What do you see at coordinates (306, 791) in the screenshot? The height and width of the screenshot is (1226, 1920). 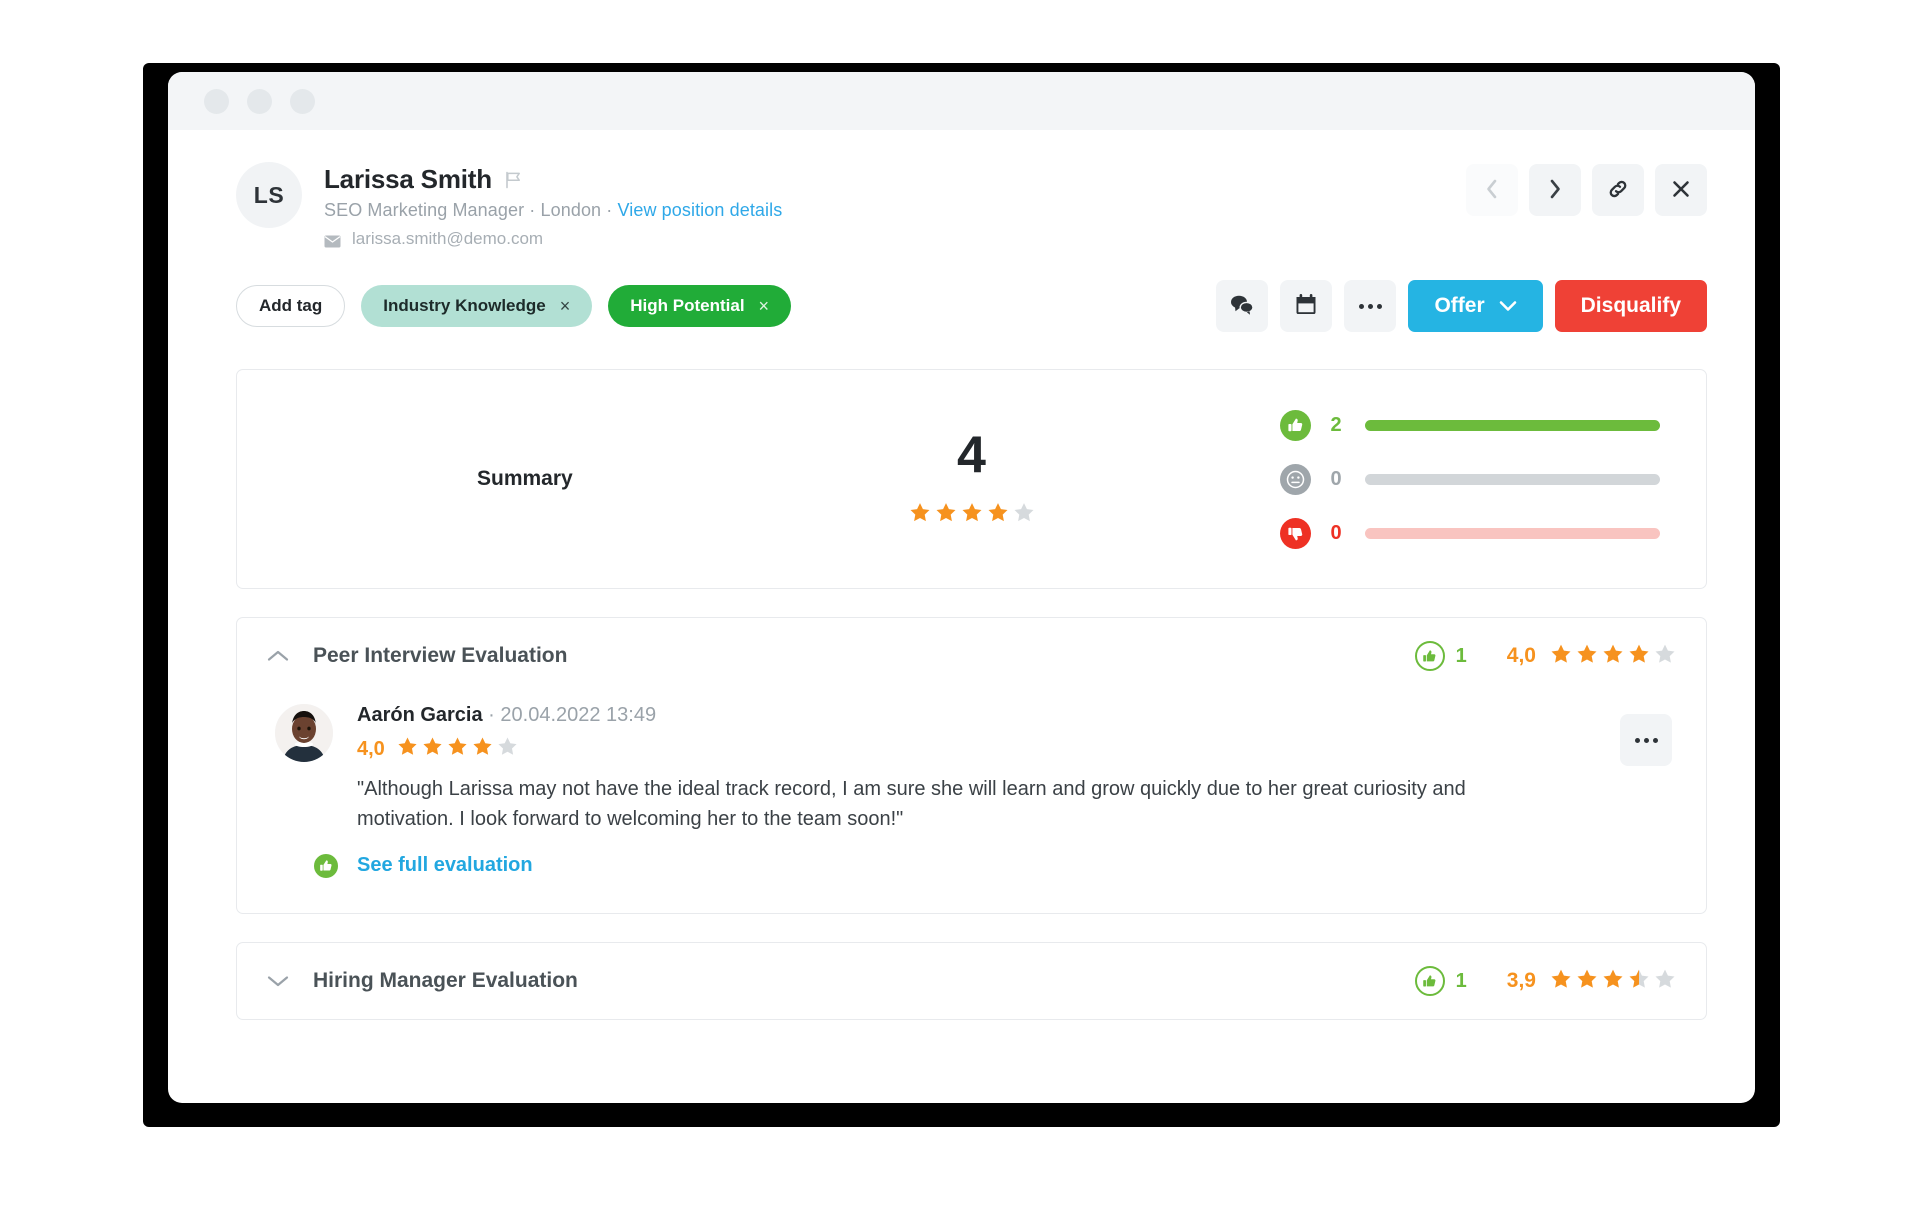 I see `reviewer-avatar-wrap` at bounding box center [306, 791].